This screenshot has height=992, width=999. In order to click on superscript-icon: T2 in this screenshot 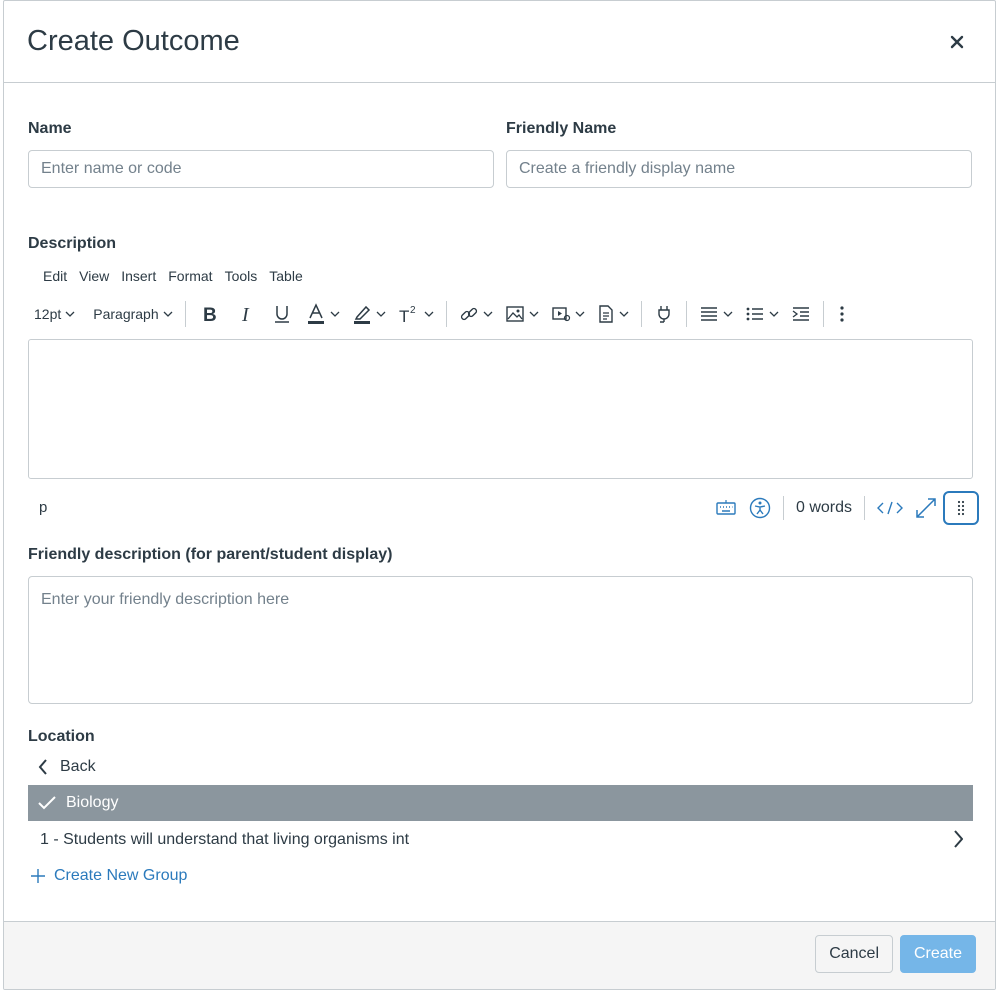, I will do `click(407, 314)`.